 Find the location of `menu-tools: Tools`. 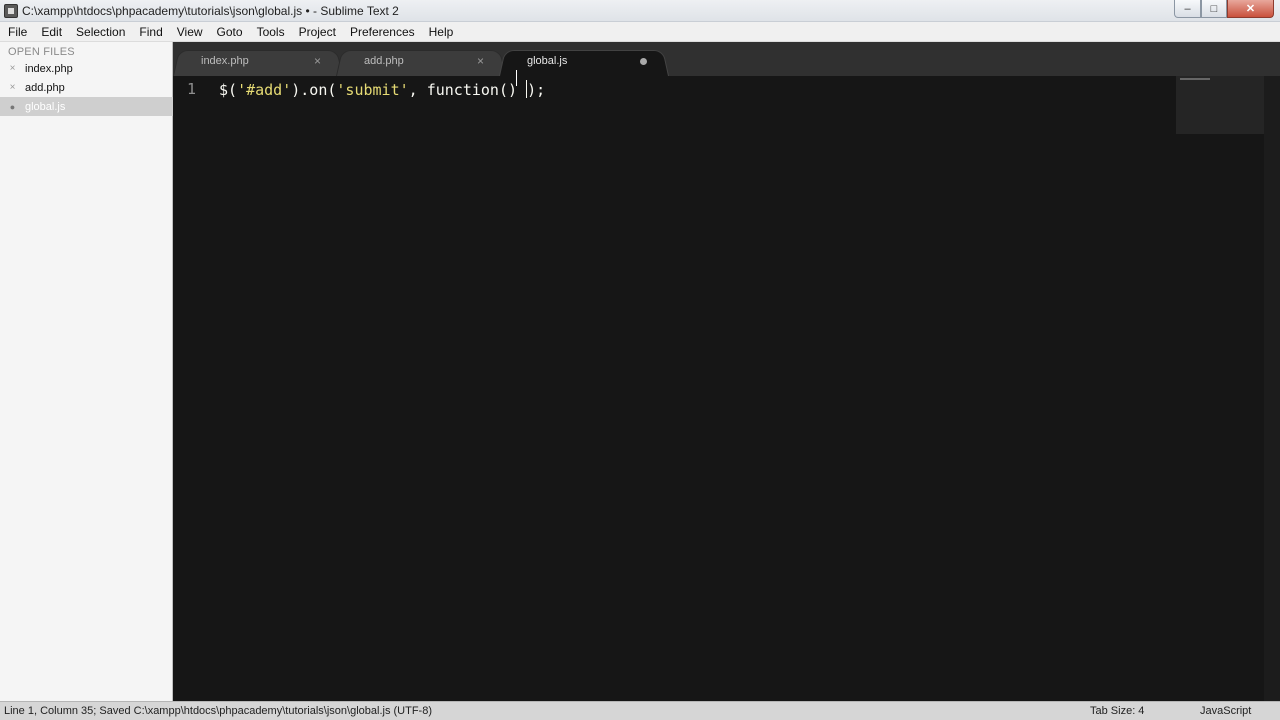

menu-tools: Tools is located at coordinates (270, 32).